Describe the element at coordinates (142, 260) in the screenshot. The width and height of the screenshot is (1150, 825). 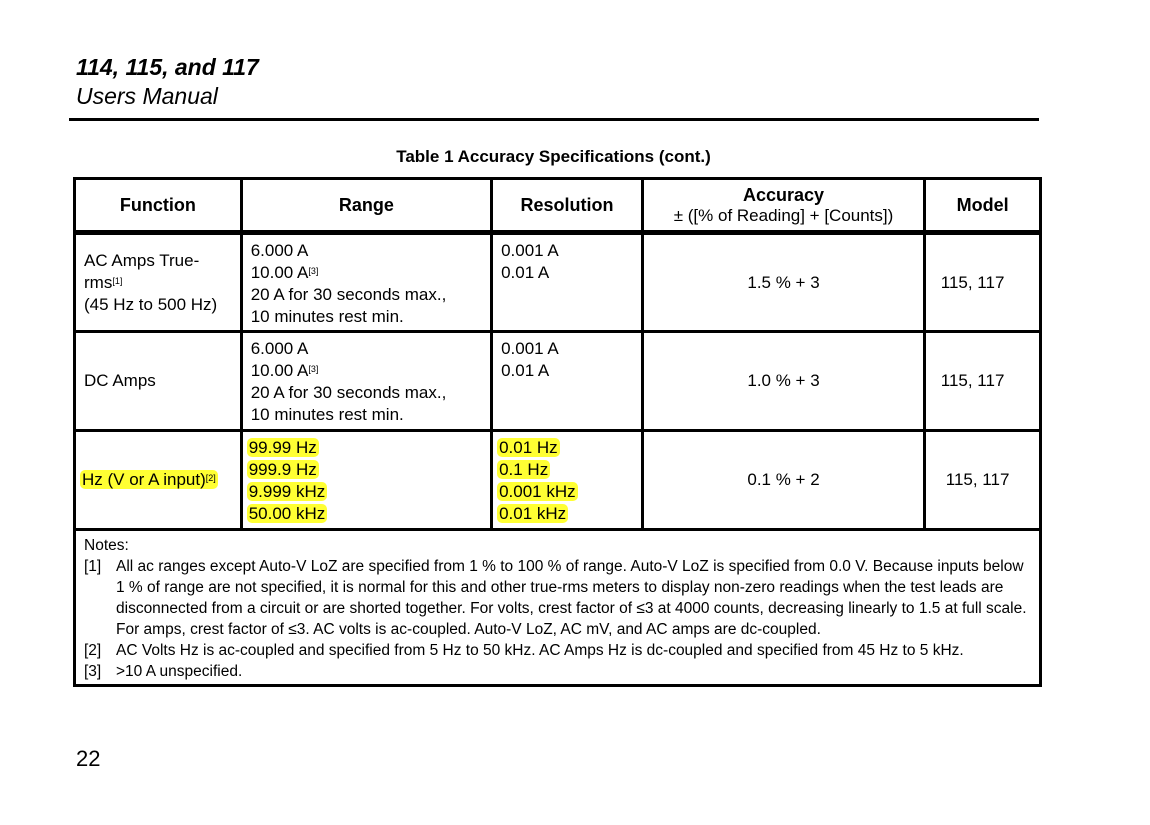
I see `function-line: AC Amps True-` at that location.